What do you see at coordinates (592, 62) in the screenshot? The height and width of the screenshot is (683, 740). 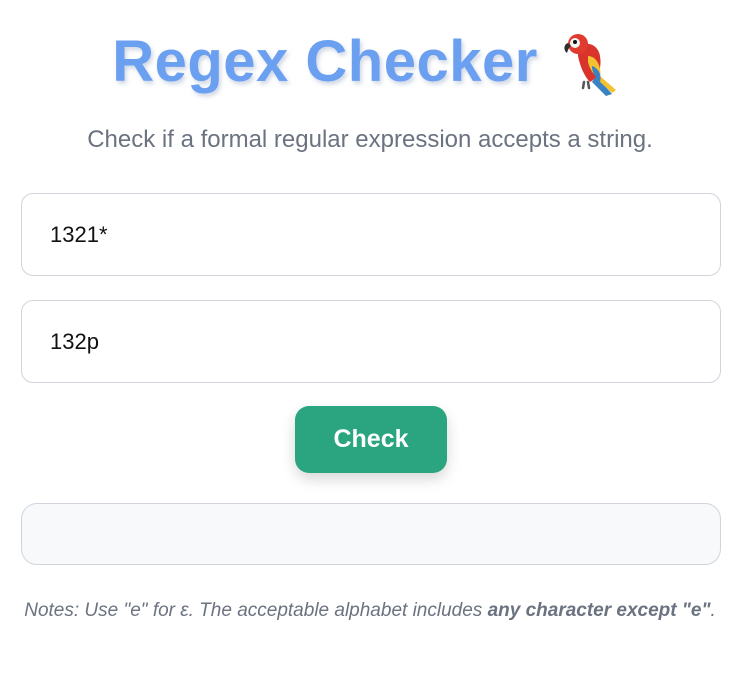 I see `parrot-icon` at bounding box center [592, 62].